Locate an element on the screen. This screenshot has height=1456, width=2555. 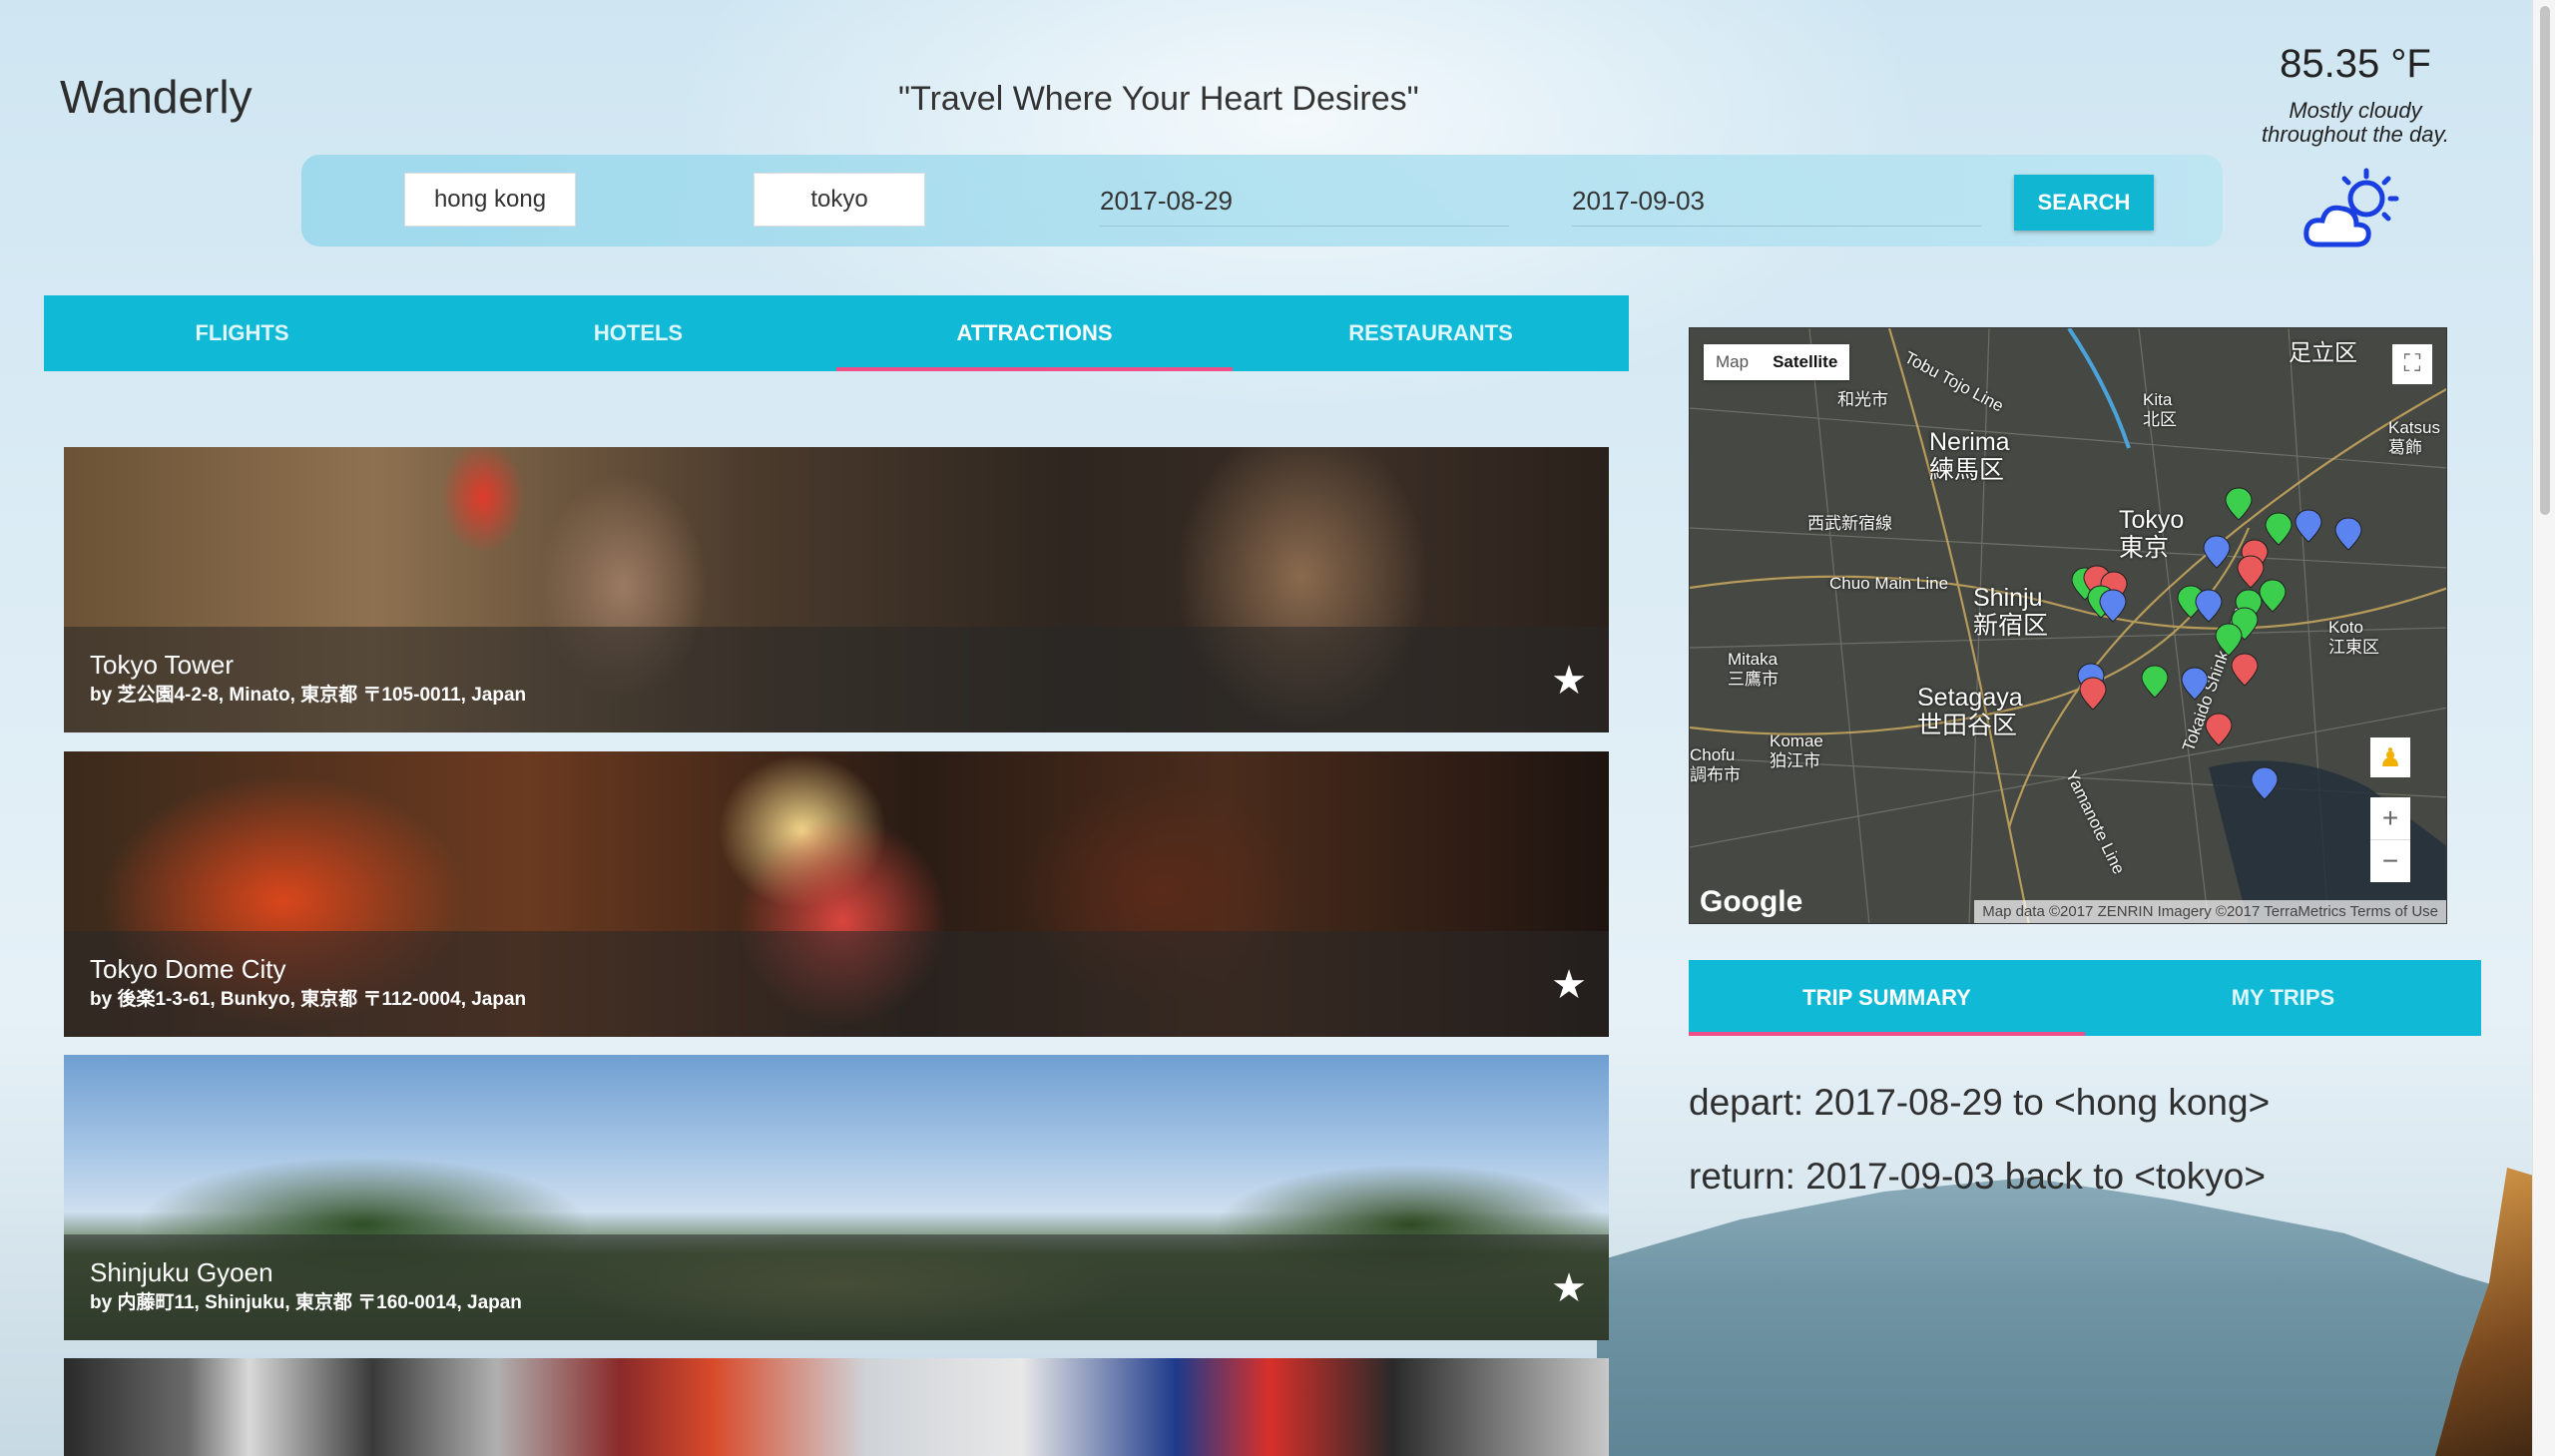
zoom-out-button: − is located at coordinates (2390, 860).